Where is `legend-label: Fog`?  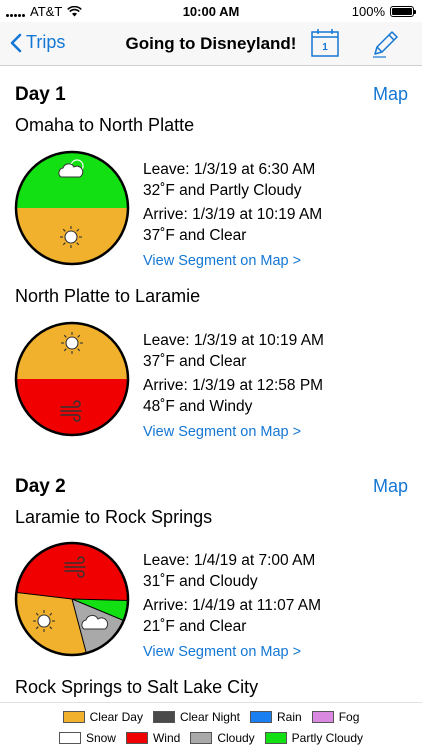
legend-label: Fog is located at coordinates (349, 717).